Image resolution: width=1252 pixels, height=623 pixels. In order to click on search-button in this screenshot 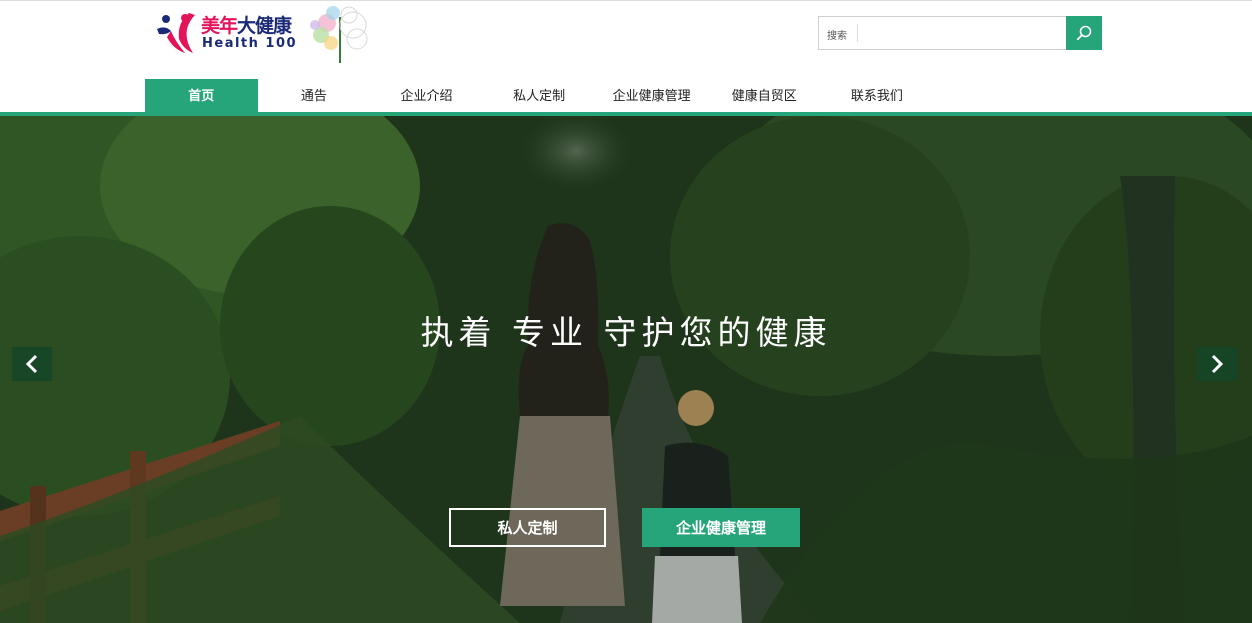, I will do `click(1084, 33)`.